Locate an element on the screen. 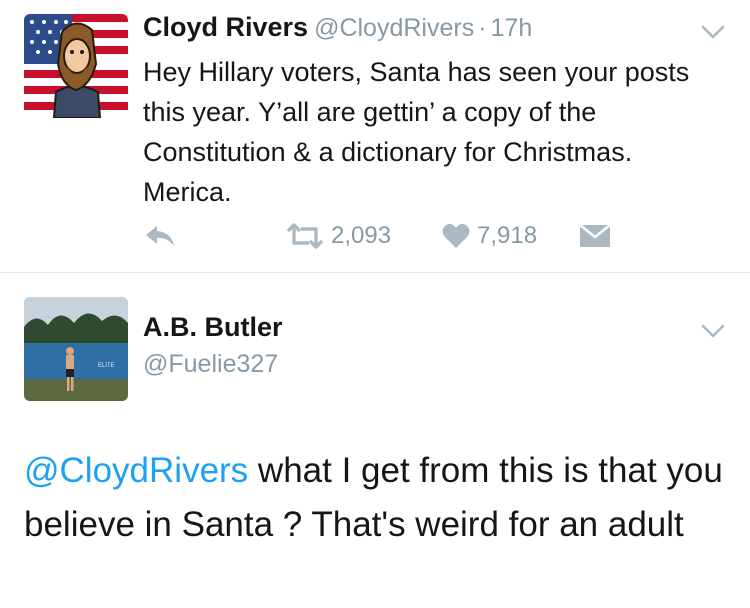  avatar-ab-butler: ELITE is located at coordinates (76, 349).